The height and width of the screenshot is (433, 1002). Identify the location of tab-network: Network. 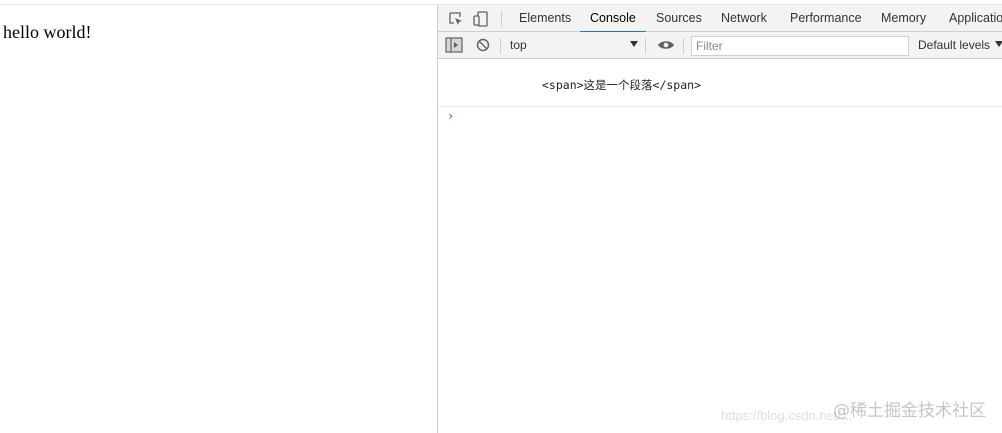
(744, 18).